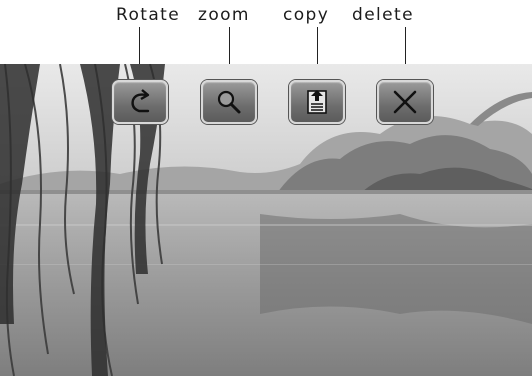 The height and width of the screenshot is (376, 532). I want to click on rotate-button, so click(140, 102).